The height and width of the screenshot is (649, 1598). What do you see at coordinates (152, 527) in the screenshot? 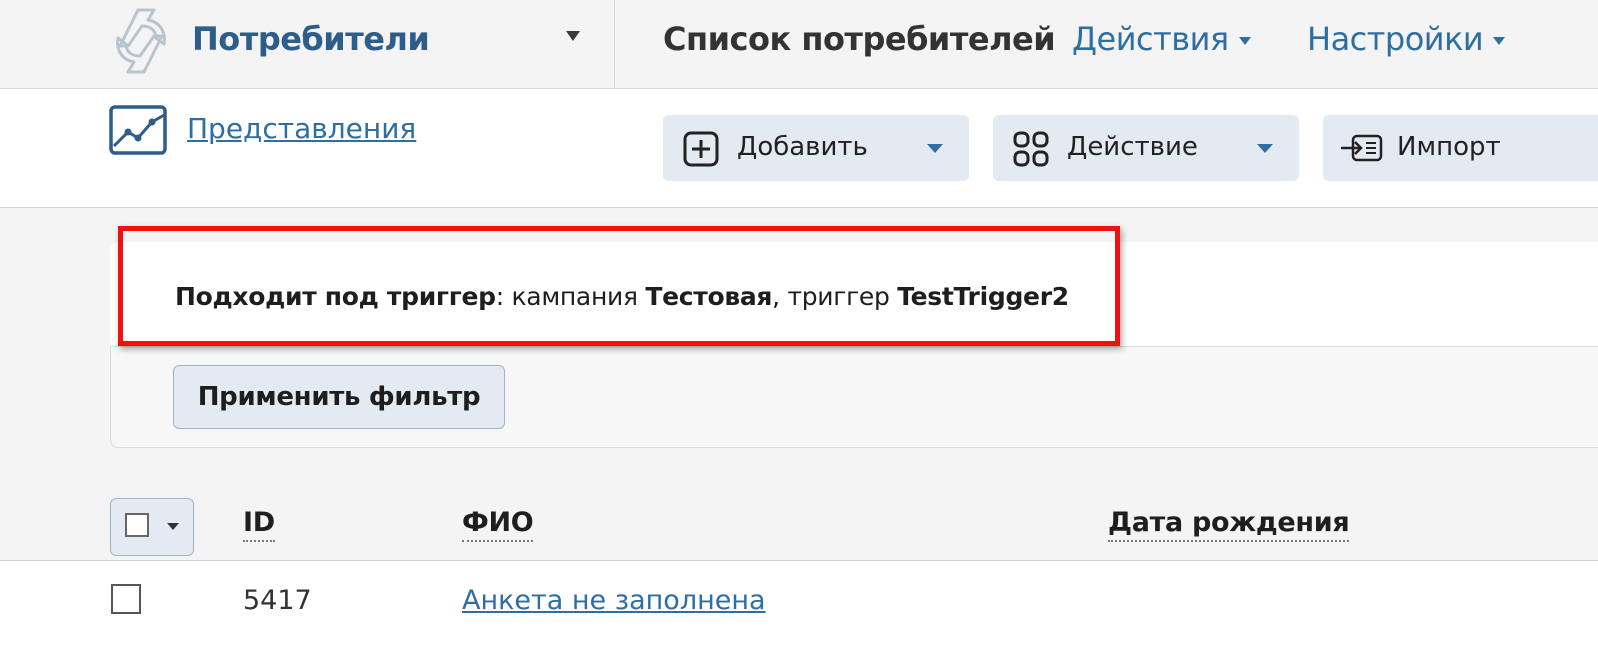
I see `select-all-dropdown` at bounding box center [152, 527].